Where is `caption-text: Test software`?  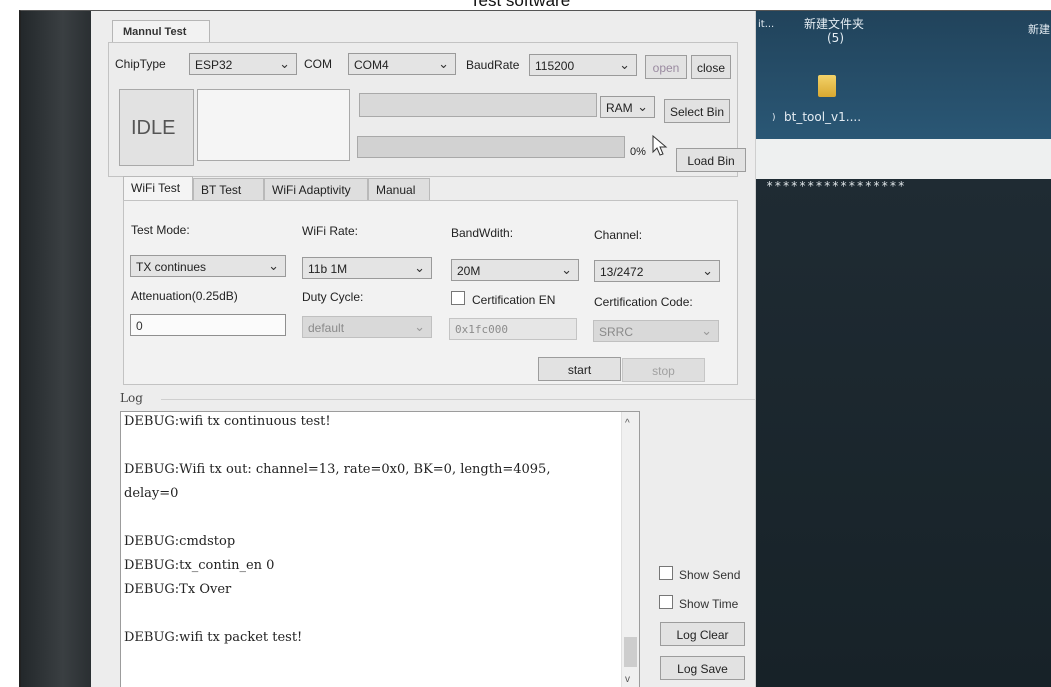 caption-text: Test software is located at coordinates (520, 5).